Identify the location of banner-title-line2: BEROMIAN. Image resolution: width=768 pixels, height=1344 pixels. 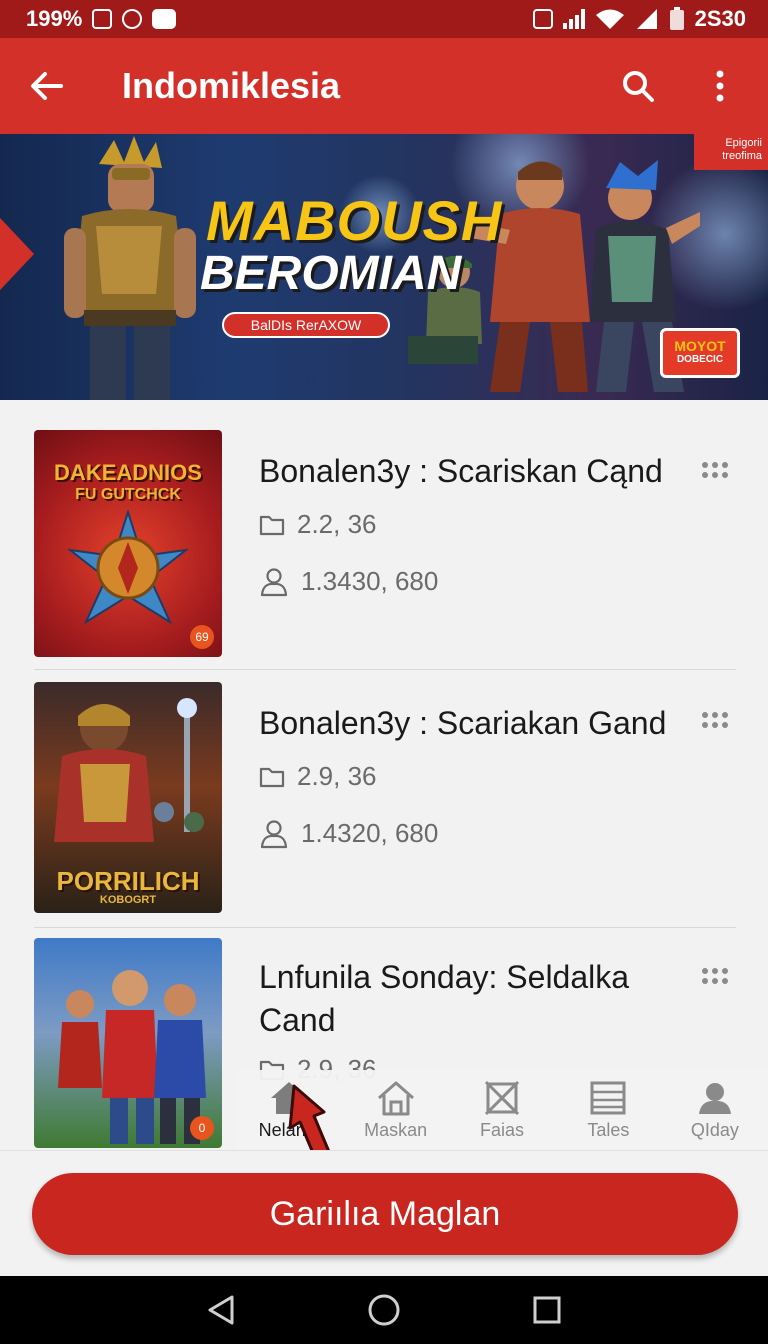
(331, 273).